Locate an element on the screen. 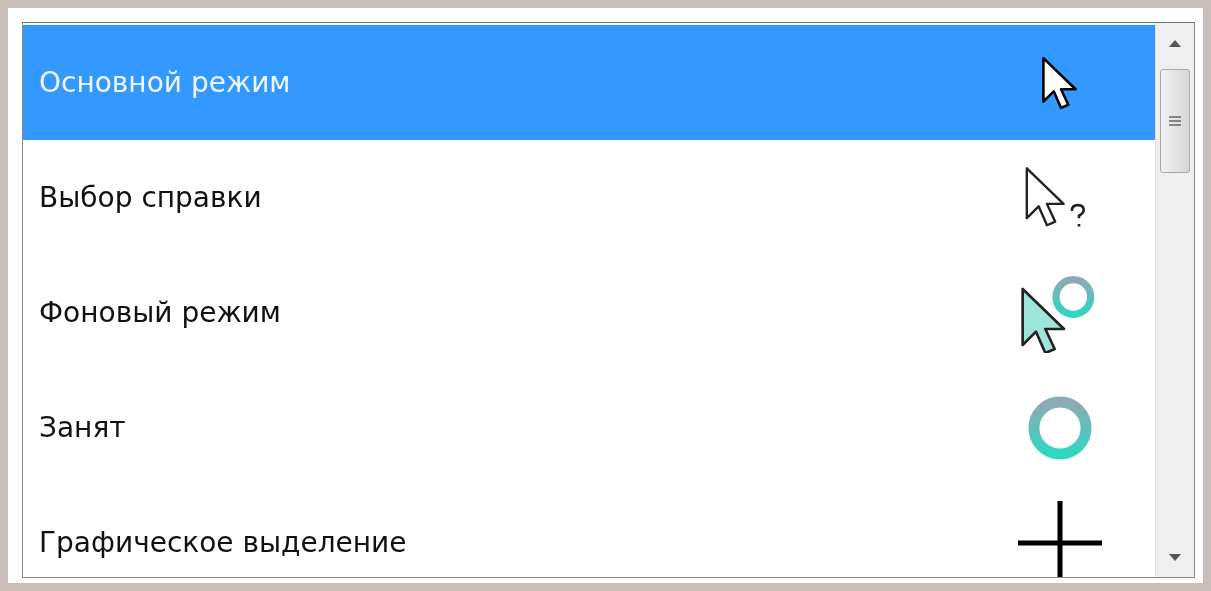  ring-icon is located at coordinates (1060, 427).